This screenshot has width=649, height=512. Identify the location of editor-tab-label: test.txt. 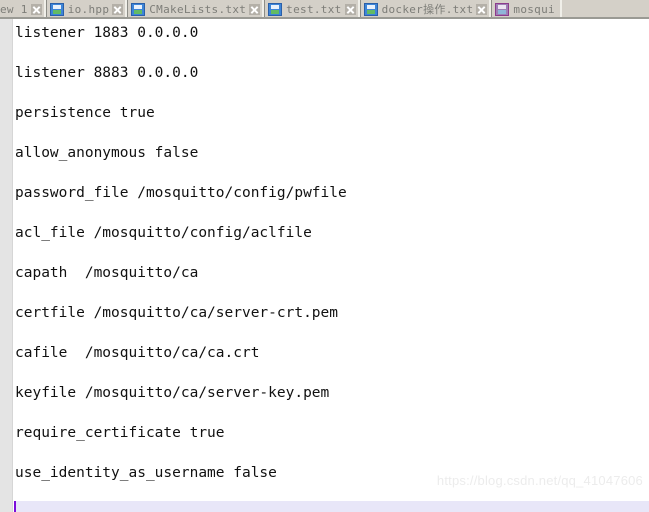
(314, 9).